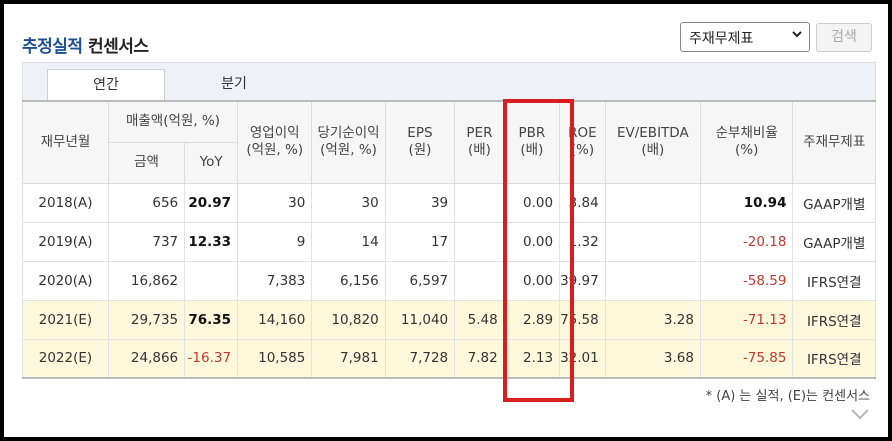 The image size is (892, 441). What do you see at coordinates (211, 162) in the screenshot?
I see `col-yoy-header: YoY` at bounding box center [211, 162].